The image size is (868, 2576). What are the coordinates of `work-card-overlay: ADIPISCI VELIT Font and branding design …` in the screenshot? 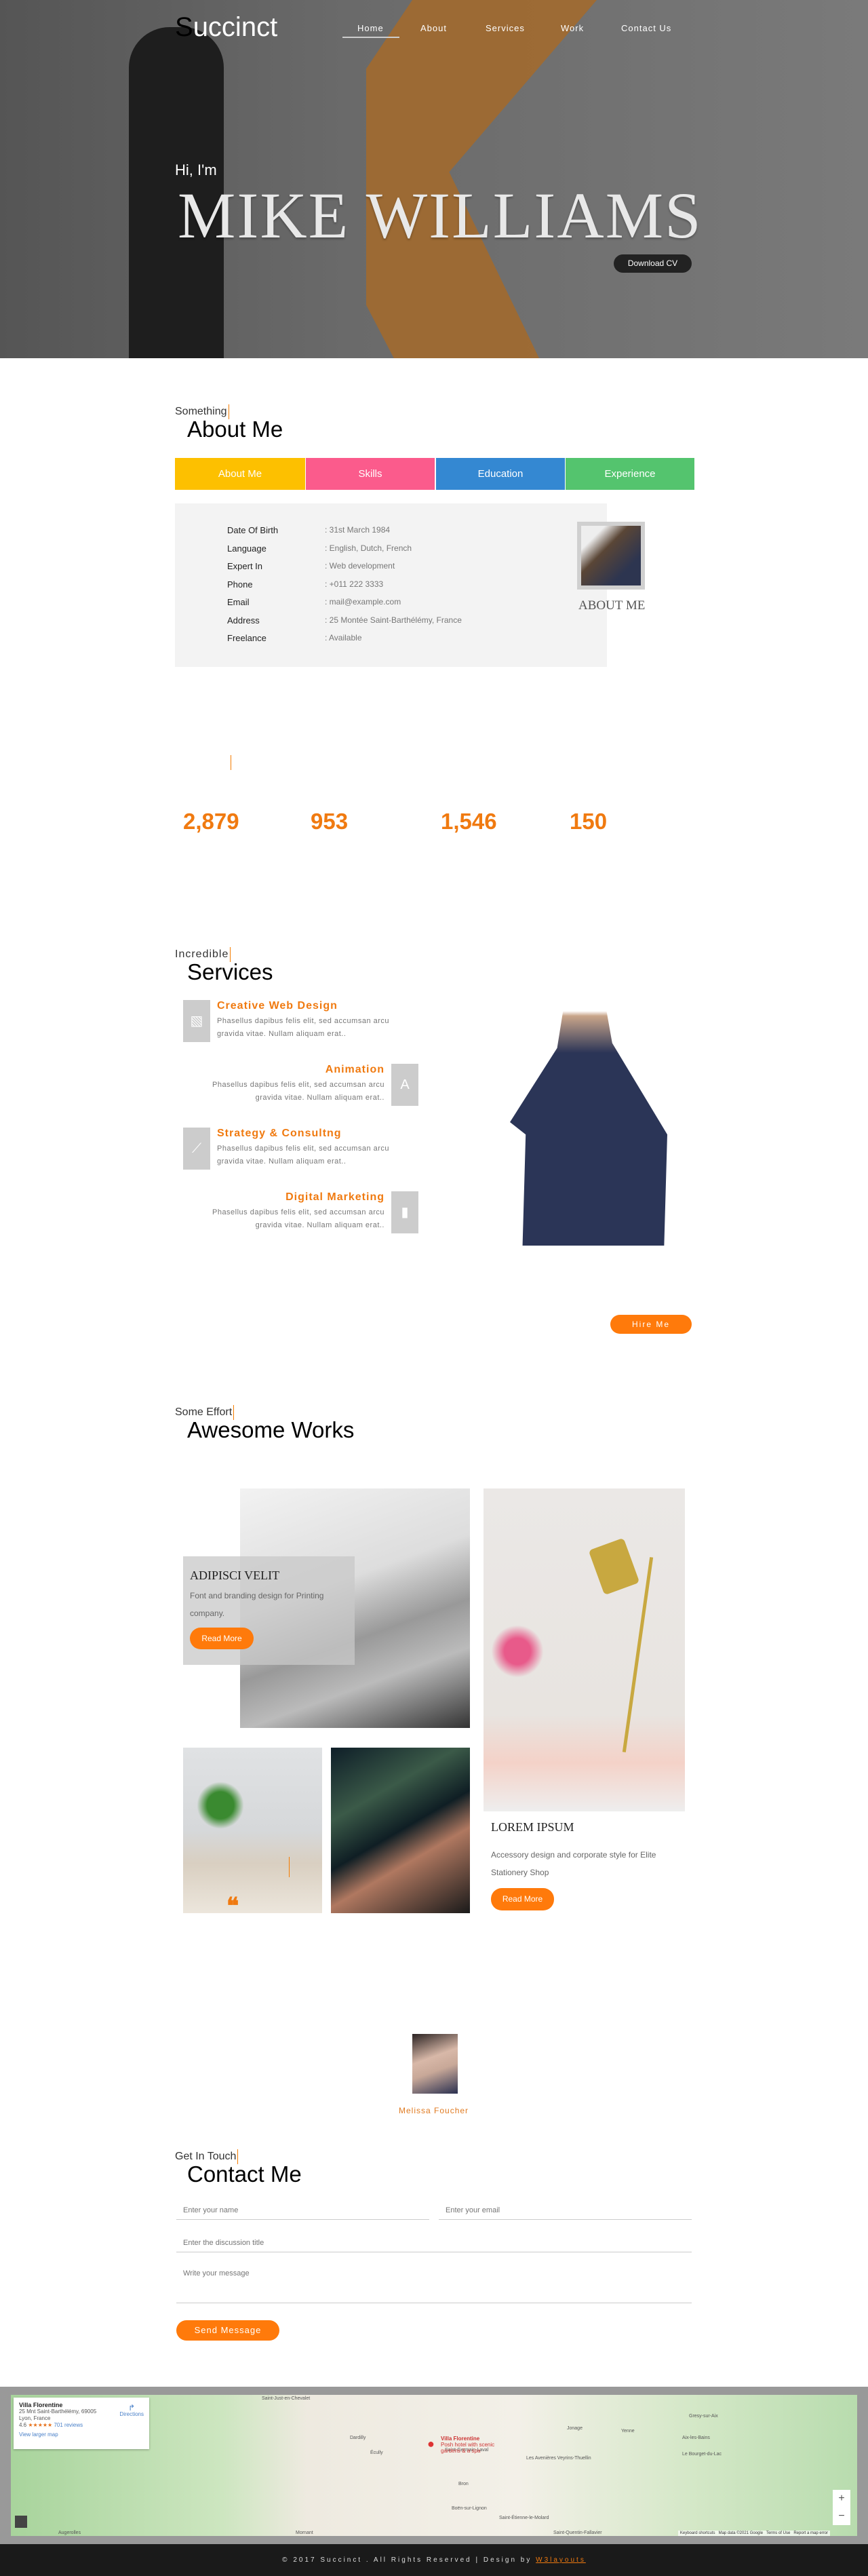 It's located at (269, 1610).